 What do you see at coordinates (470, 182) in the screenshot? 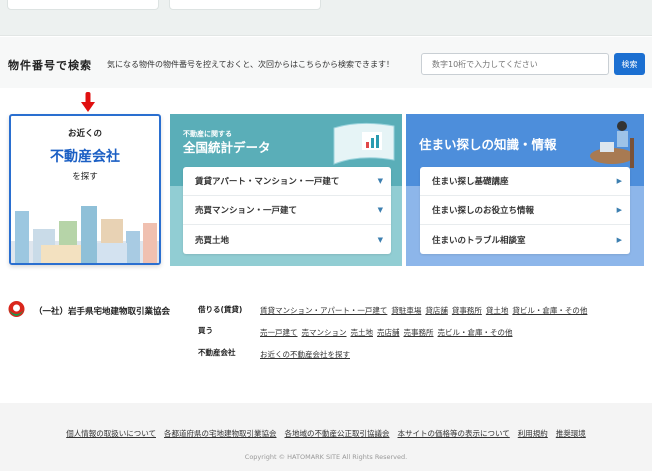
I see `item-label: 住まい探し基礎講座` at bounding box center [470, 182].